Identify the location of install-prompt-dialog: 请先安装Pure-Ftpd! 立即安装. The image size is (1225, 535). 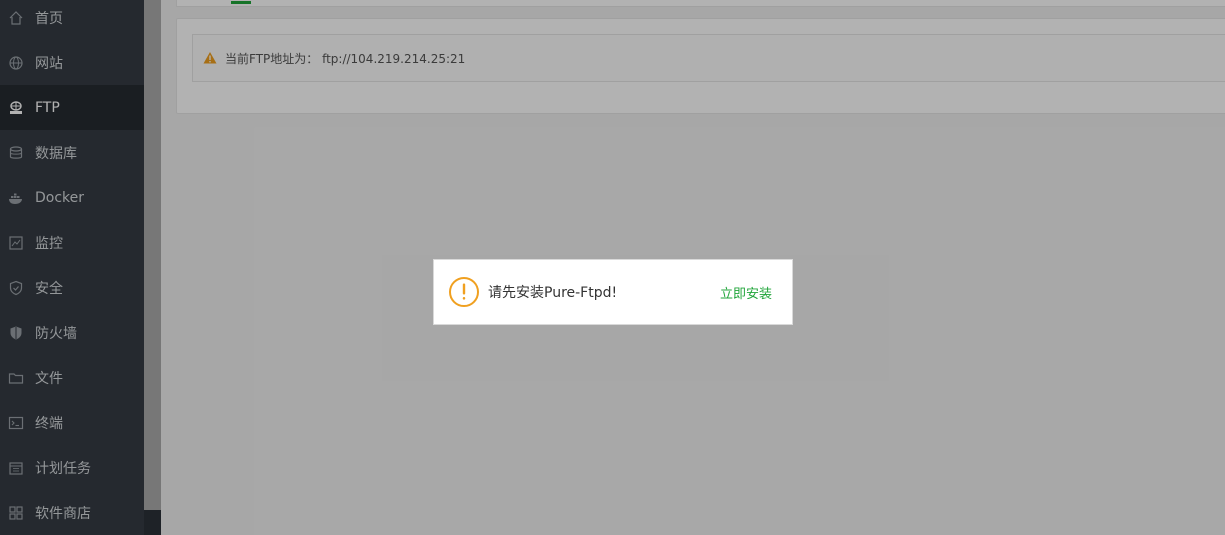
(613, 292).